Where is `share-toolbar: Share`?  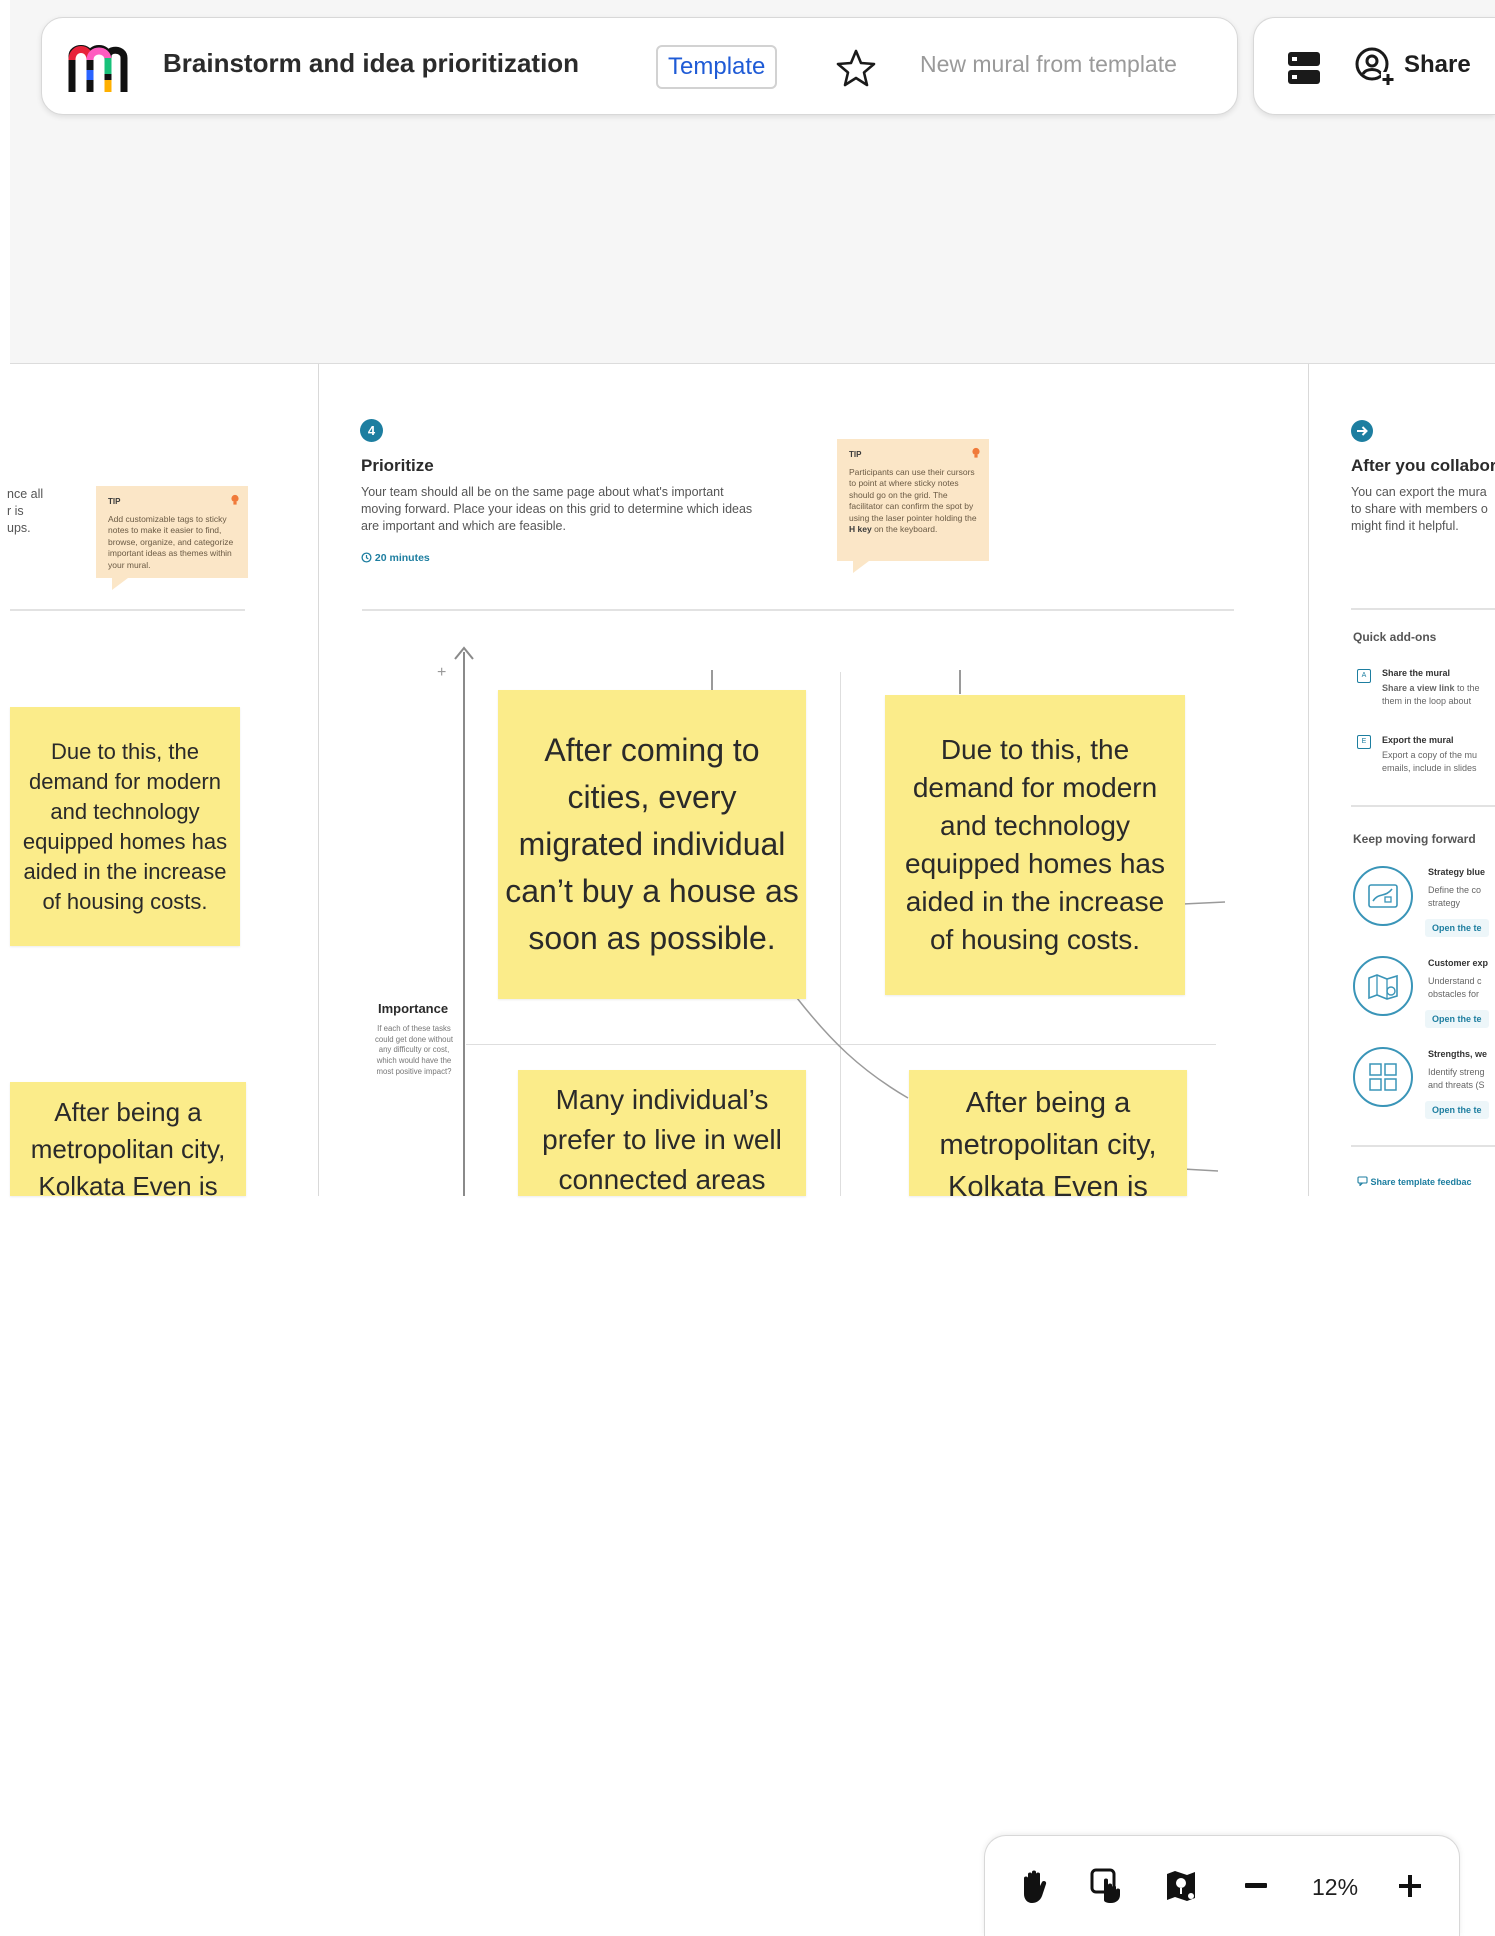 share-toolbar: Share is located at coordinates (1374, 66).